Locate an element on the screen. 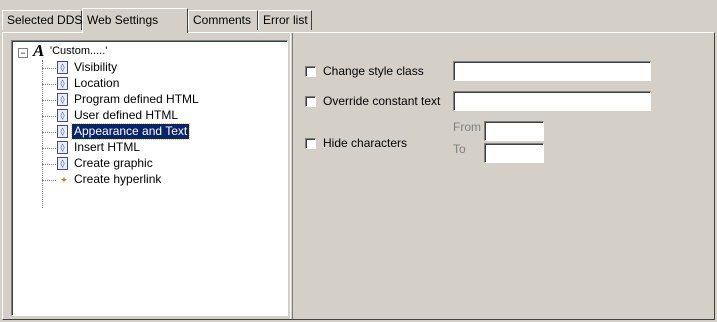 This screenshot has height=322, width=717. hide-characters-label: Hide characters is located at coordinates (365, 143).